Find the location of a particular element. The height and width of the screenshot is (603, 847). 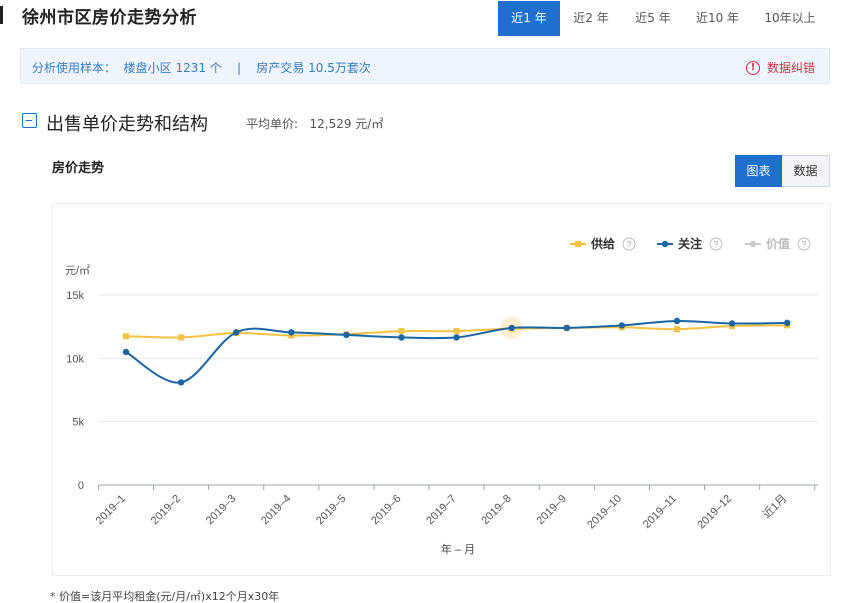

x-tick-label: 2019–6 is located at coordinates (386, 510).